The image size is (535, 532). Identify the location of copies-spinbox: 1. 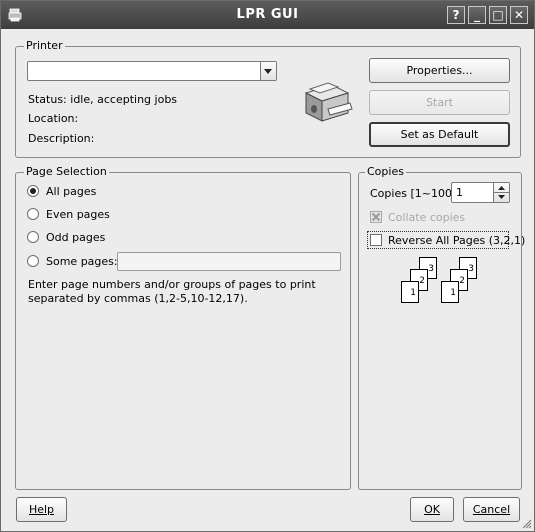
(480, 192).